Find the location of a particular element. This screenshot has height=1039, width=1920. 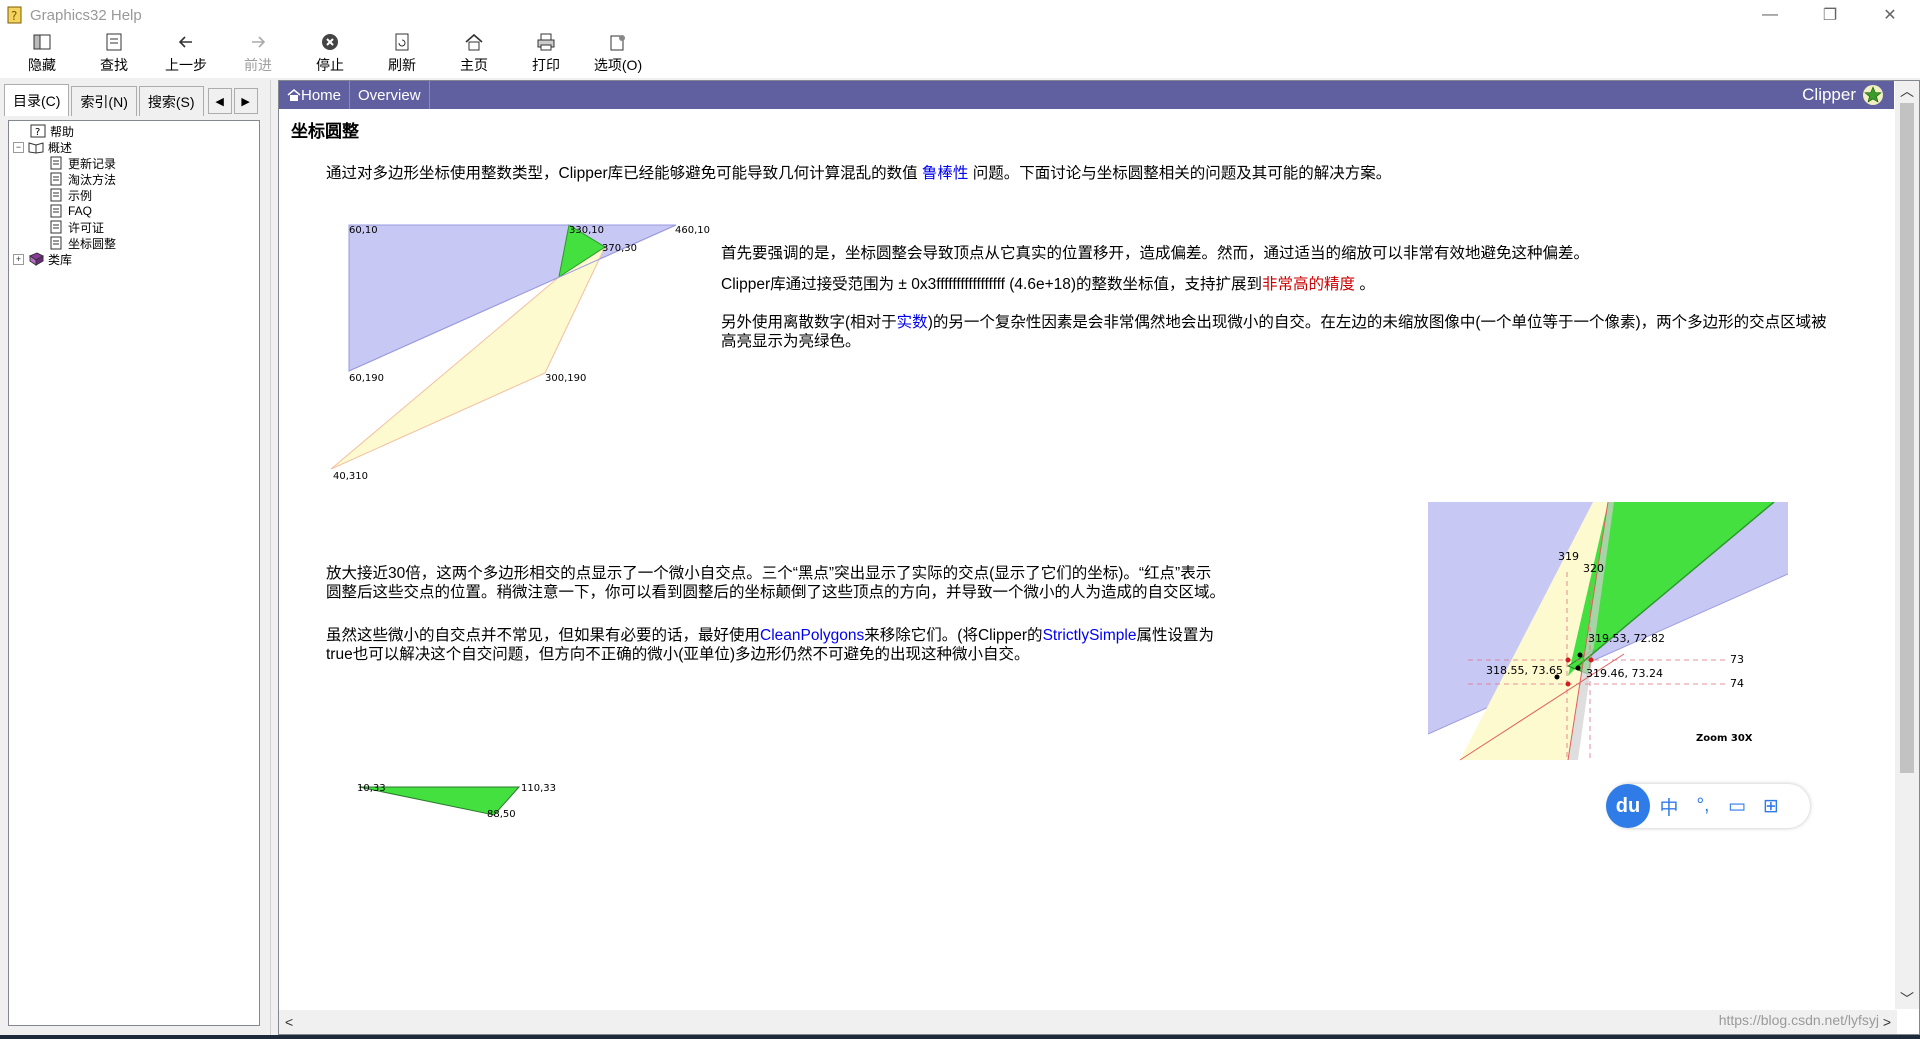

real-numbers-link: 实数 is located at coordinates (912, 322).